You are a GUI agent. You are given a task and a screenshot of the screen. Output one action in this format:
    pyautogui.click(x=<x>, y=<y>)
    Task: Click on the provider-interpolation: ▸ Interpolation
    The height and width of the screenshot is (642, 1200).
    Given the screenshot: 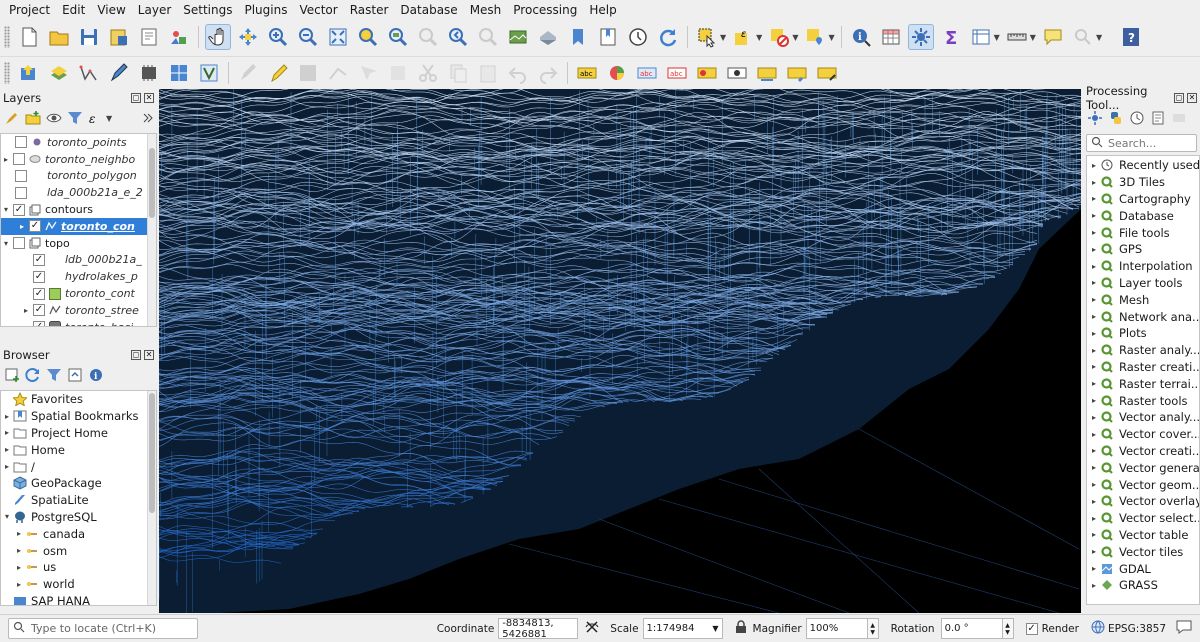 What is the action you would take?
    pyautogui.click(x=1143, y=266)
    